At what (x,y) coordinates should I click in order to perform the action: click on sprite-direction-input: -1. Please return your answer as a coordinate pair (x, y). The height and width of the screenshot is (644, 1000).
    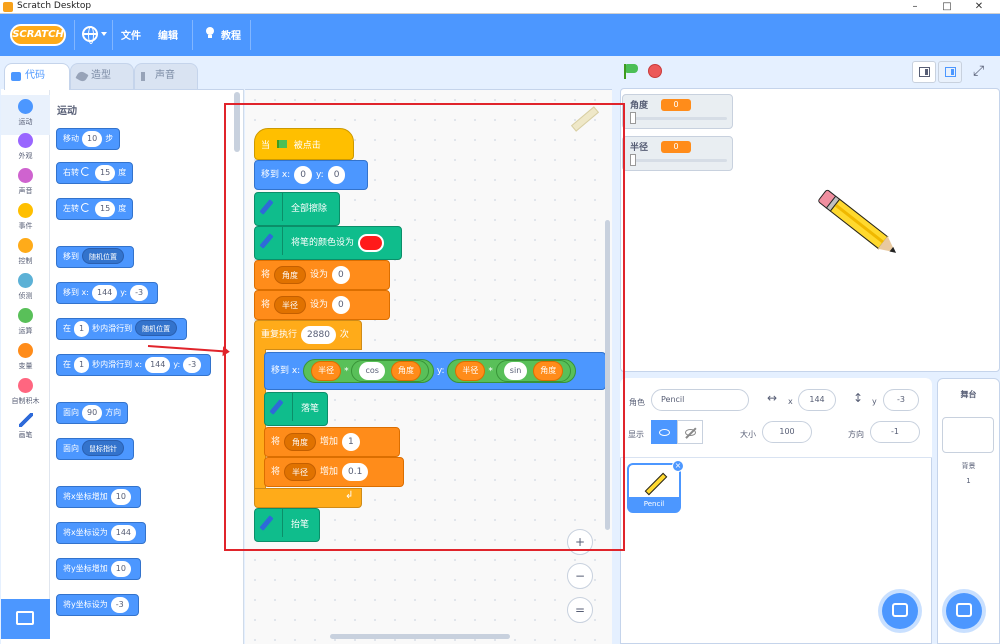
    Looking at the image, I should click on (895, 432).